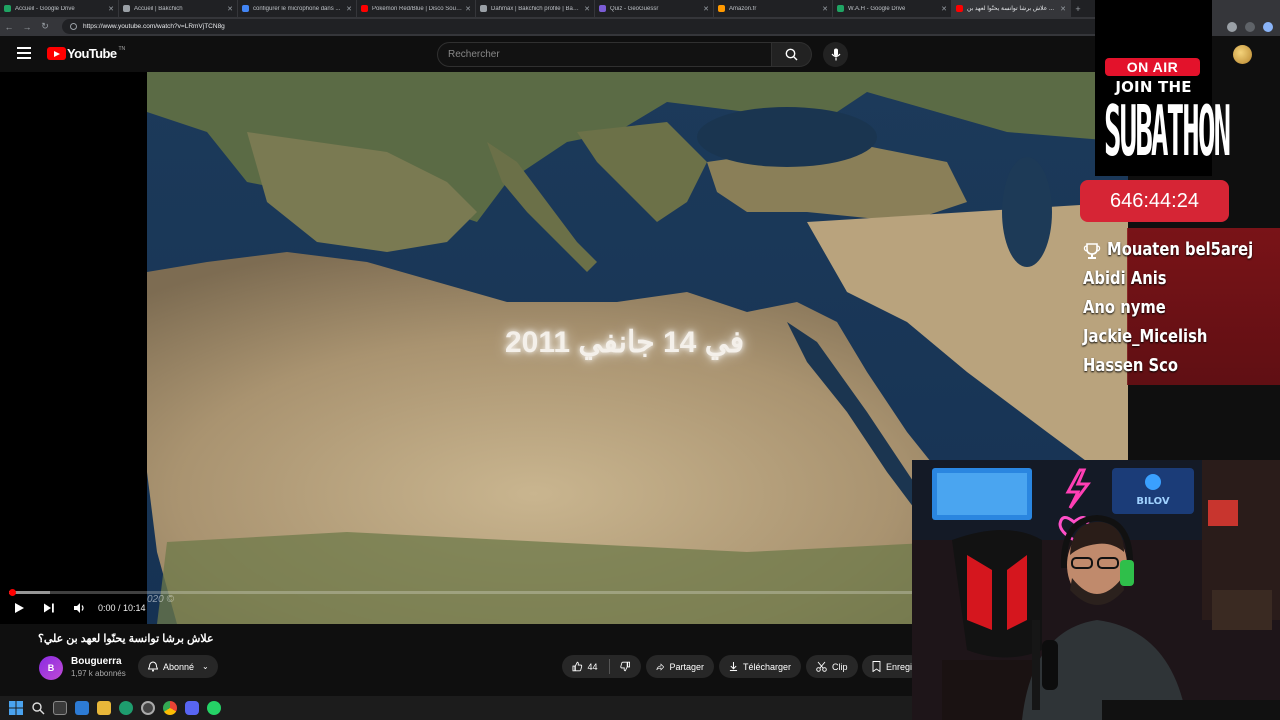 The width and height of the screenshot is (1280, 720). I want to click on youtube-masthead: YouTube TN Rechercher, so click(640, 54).